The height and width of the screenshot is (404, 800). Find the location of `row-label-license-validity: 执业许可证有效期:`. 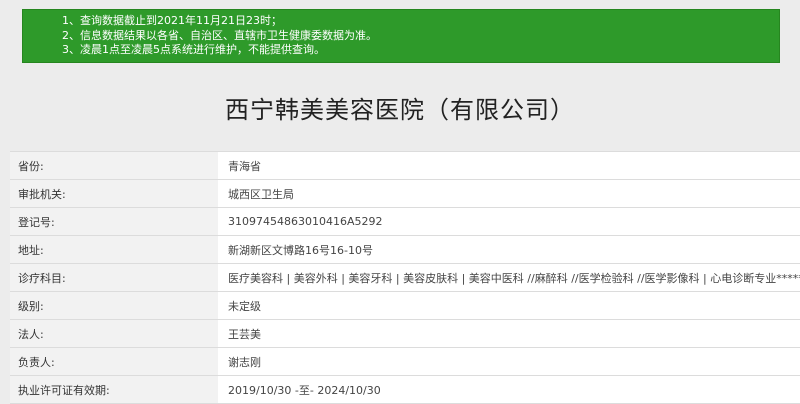

row-label-license-validity: 执业许可证有效期: is located at coordinates (114, 389).